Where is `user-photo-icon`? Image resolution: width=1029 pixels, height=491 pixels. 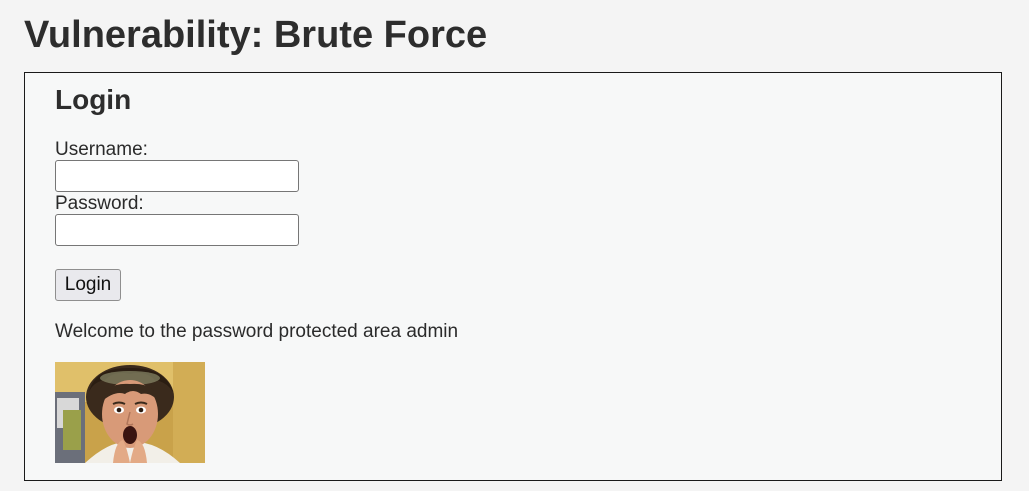 user-photo-icon is located at coordinates (130, 412).